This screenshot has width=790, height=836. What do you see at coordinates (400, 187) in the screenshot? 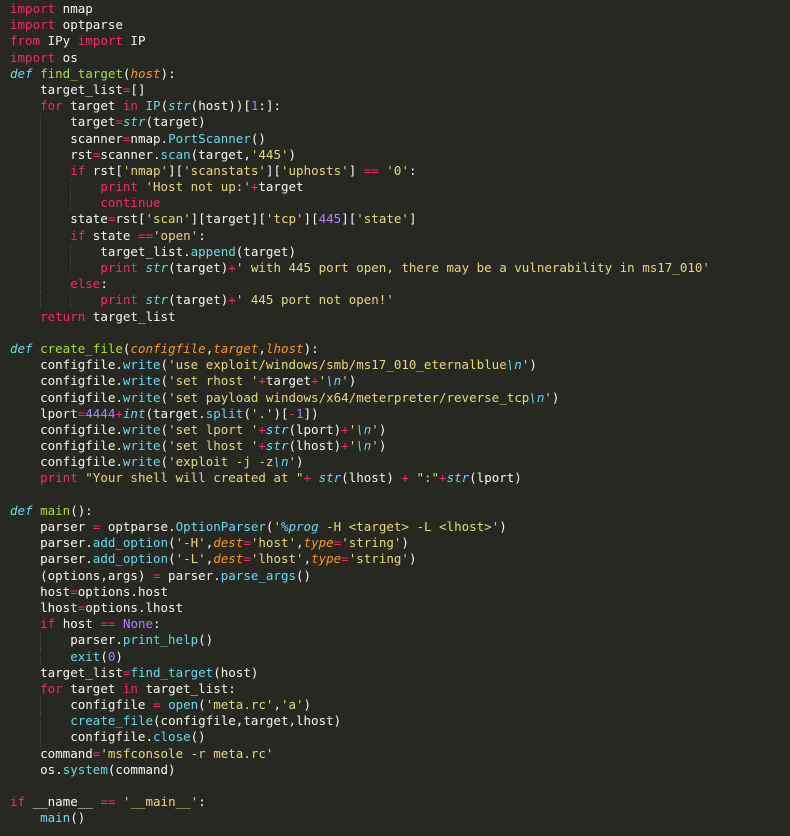
I see `code-line: print 'Host not up:'+target` at bounding box center [400, 187].